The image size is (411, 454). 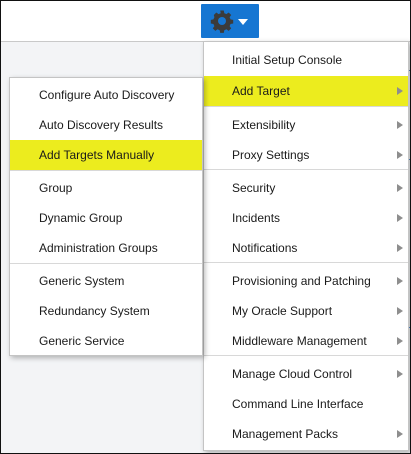 I want to click on gear-icon, so click(x=222, y=21).